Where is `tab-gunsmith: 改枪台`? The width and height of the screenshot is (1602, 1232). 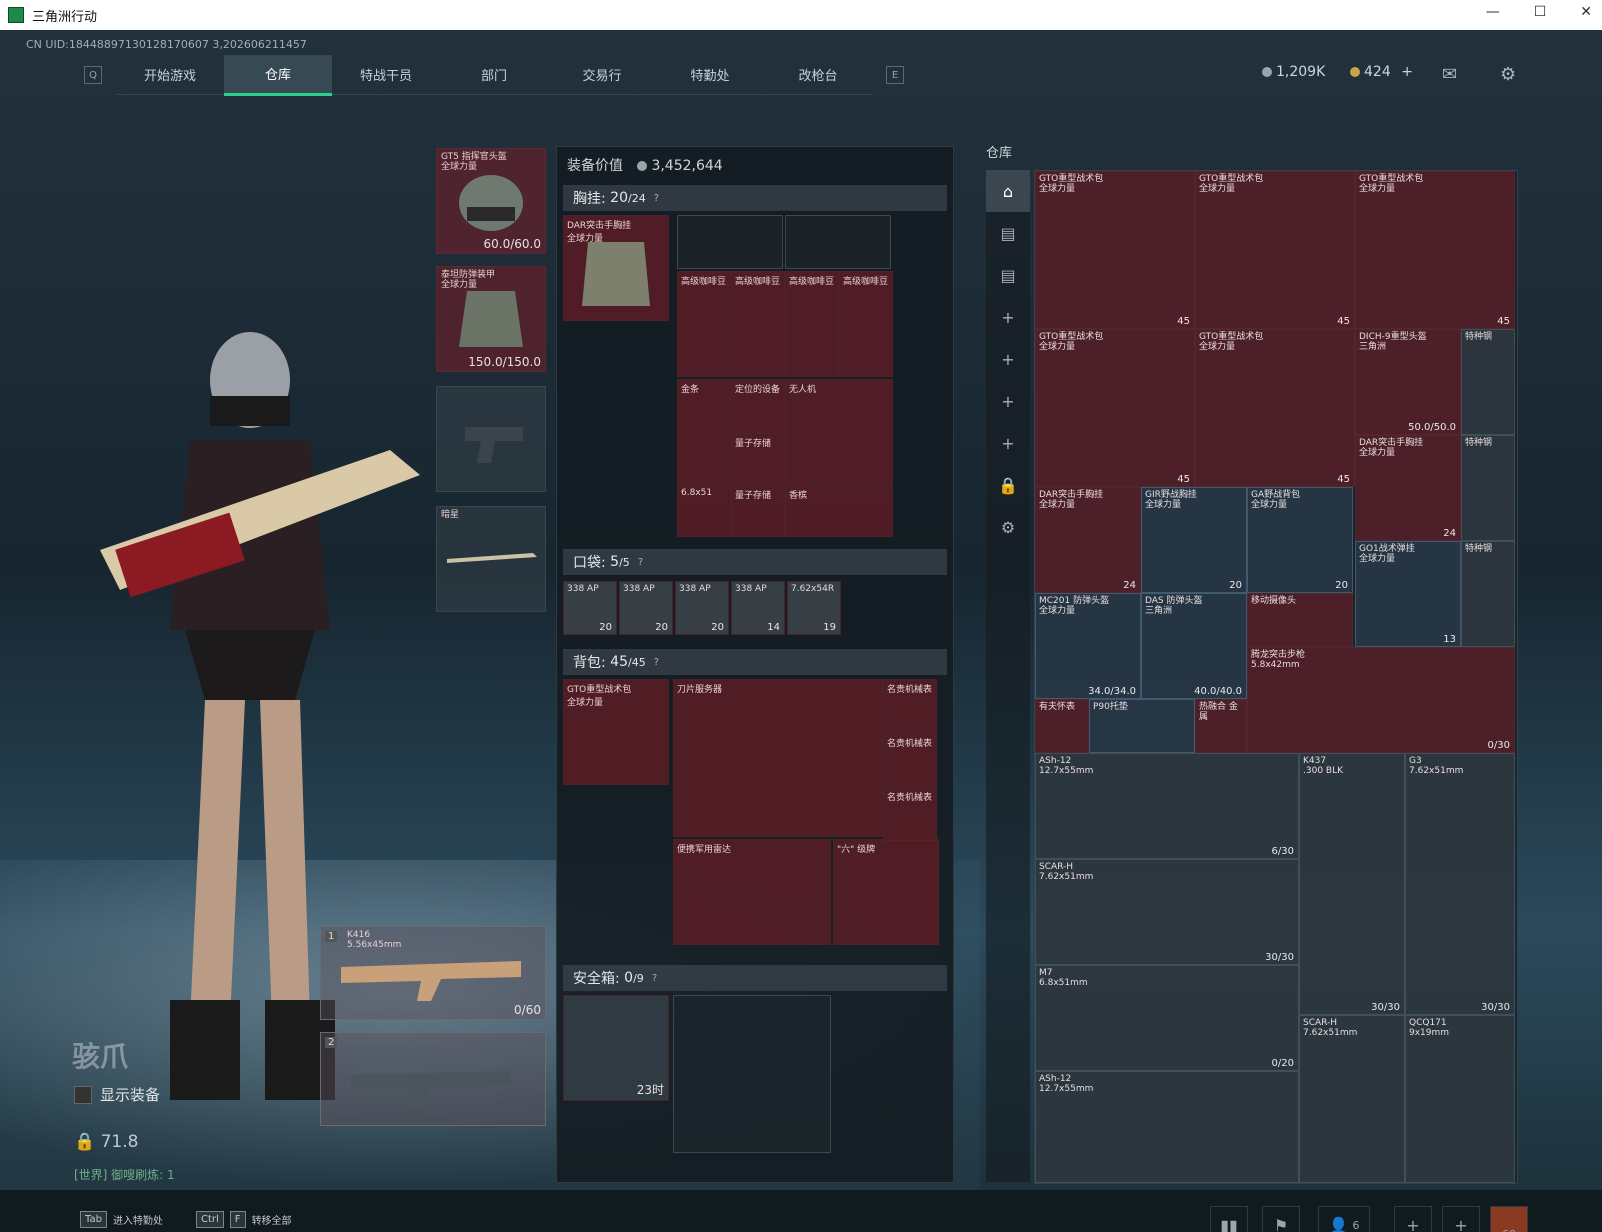
tab-gunsmith: 改枪台 is located at coordinates (818, 75).